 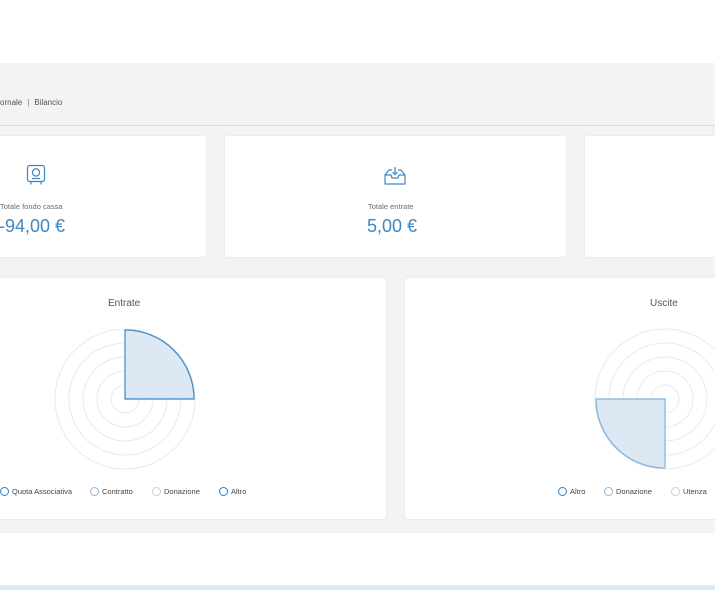 I want to click on legend-item-quota-associativa: Quota Associativa, so click(x=36, y=491).